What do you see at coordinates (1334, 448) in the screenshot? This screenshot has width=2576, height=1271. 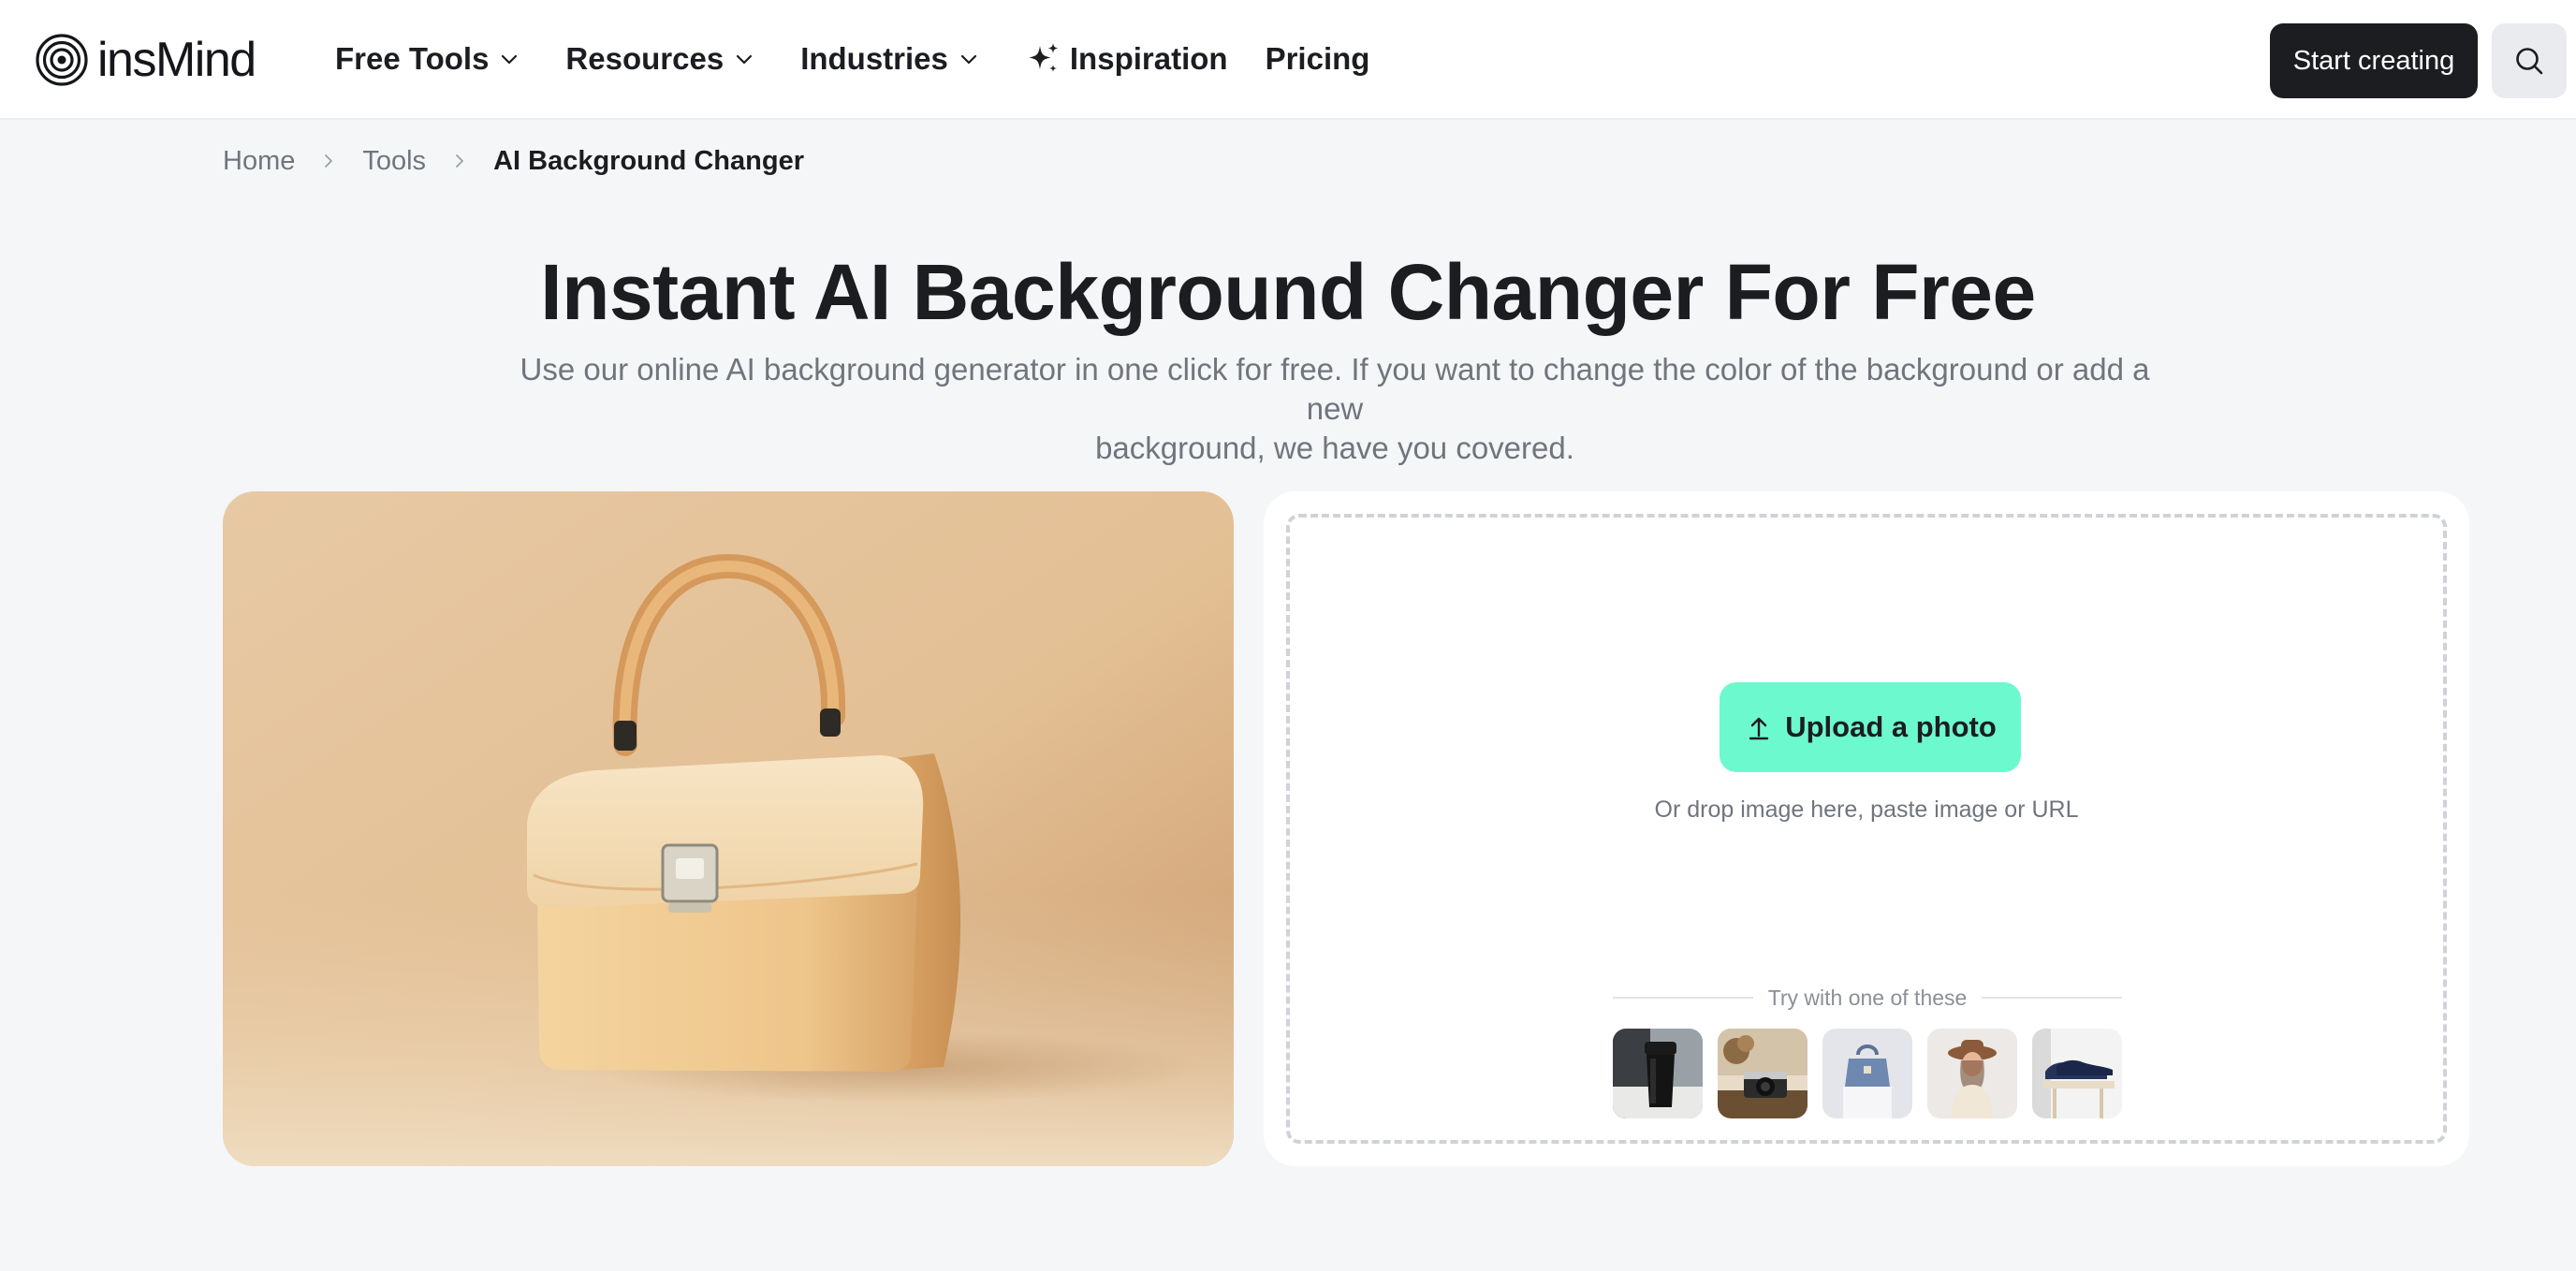 I see `page-subtitle-line-2: background, we have you covered.` at bounding box center [1334, 448].